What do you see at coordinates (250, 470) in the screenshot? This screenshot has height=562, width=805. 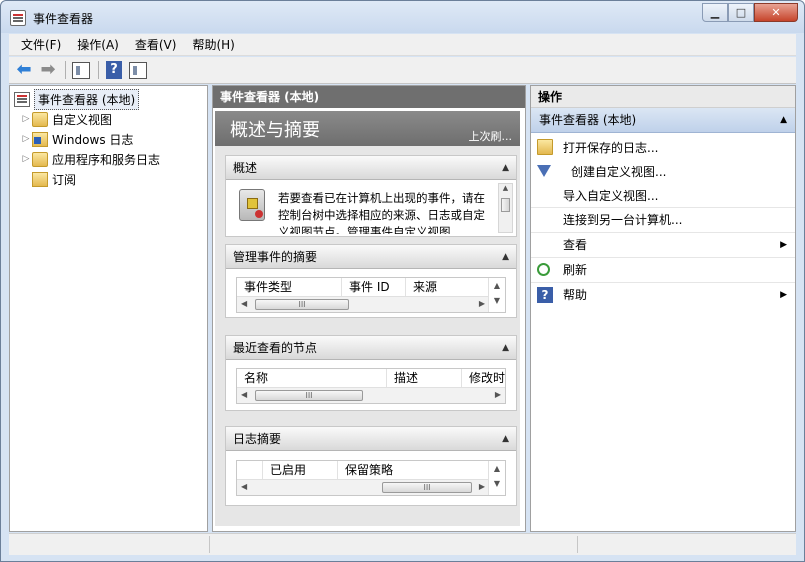 I see `column-header` at bounding box center [250, 470].